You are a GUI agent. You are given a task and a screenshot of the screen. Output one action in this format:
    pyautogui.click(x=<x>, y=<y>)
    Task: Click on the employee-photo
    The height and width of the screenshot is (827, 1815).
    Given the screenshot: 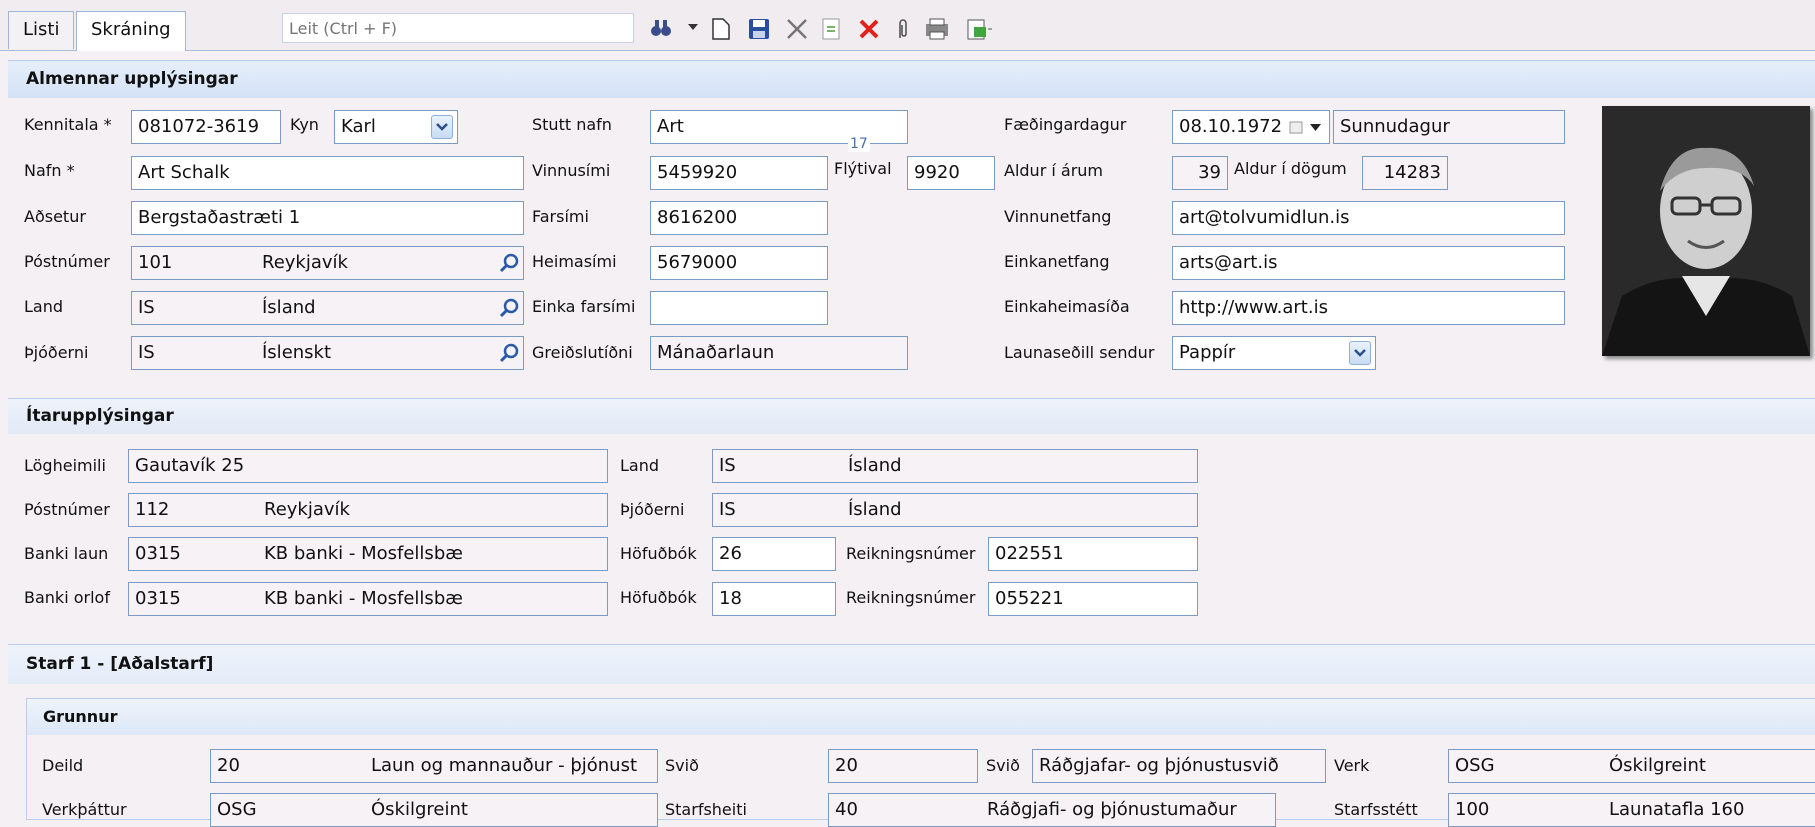 What is the action you would take?
    pyautogui.click(x=1706, y=231)
    